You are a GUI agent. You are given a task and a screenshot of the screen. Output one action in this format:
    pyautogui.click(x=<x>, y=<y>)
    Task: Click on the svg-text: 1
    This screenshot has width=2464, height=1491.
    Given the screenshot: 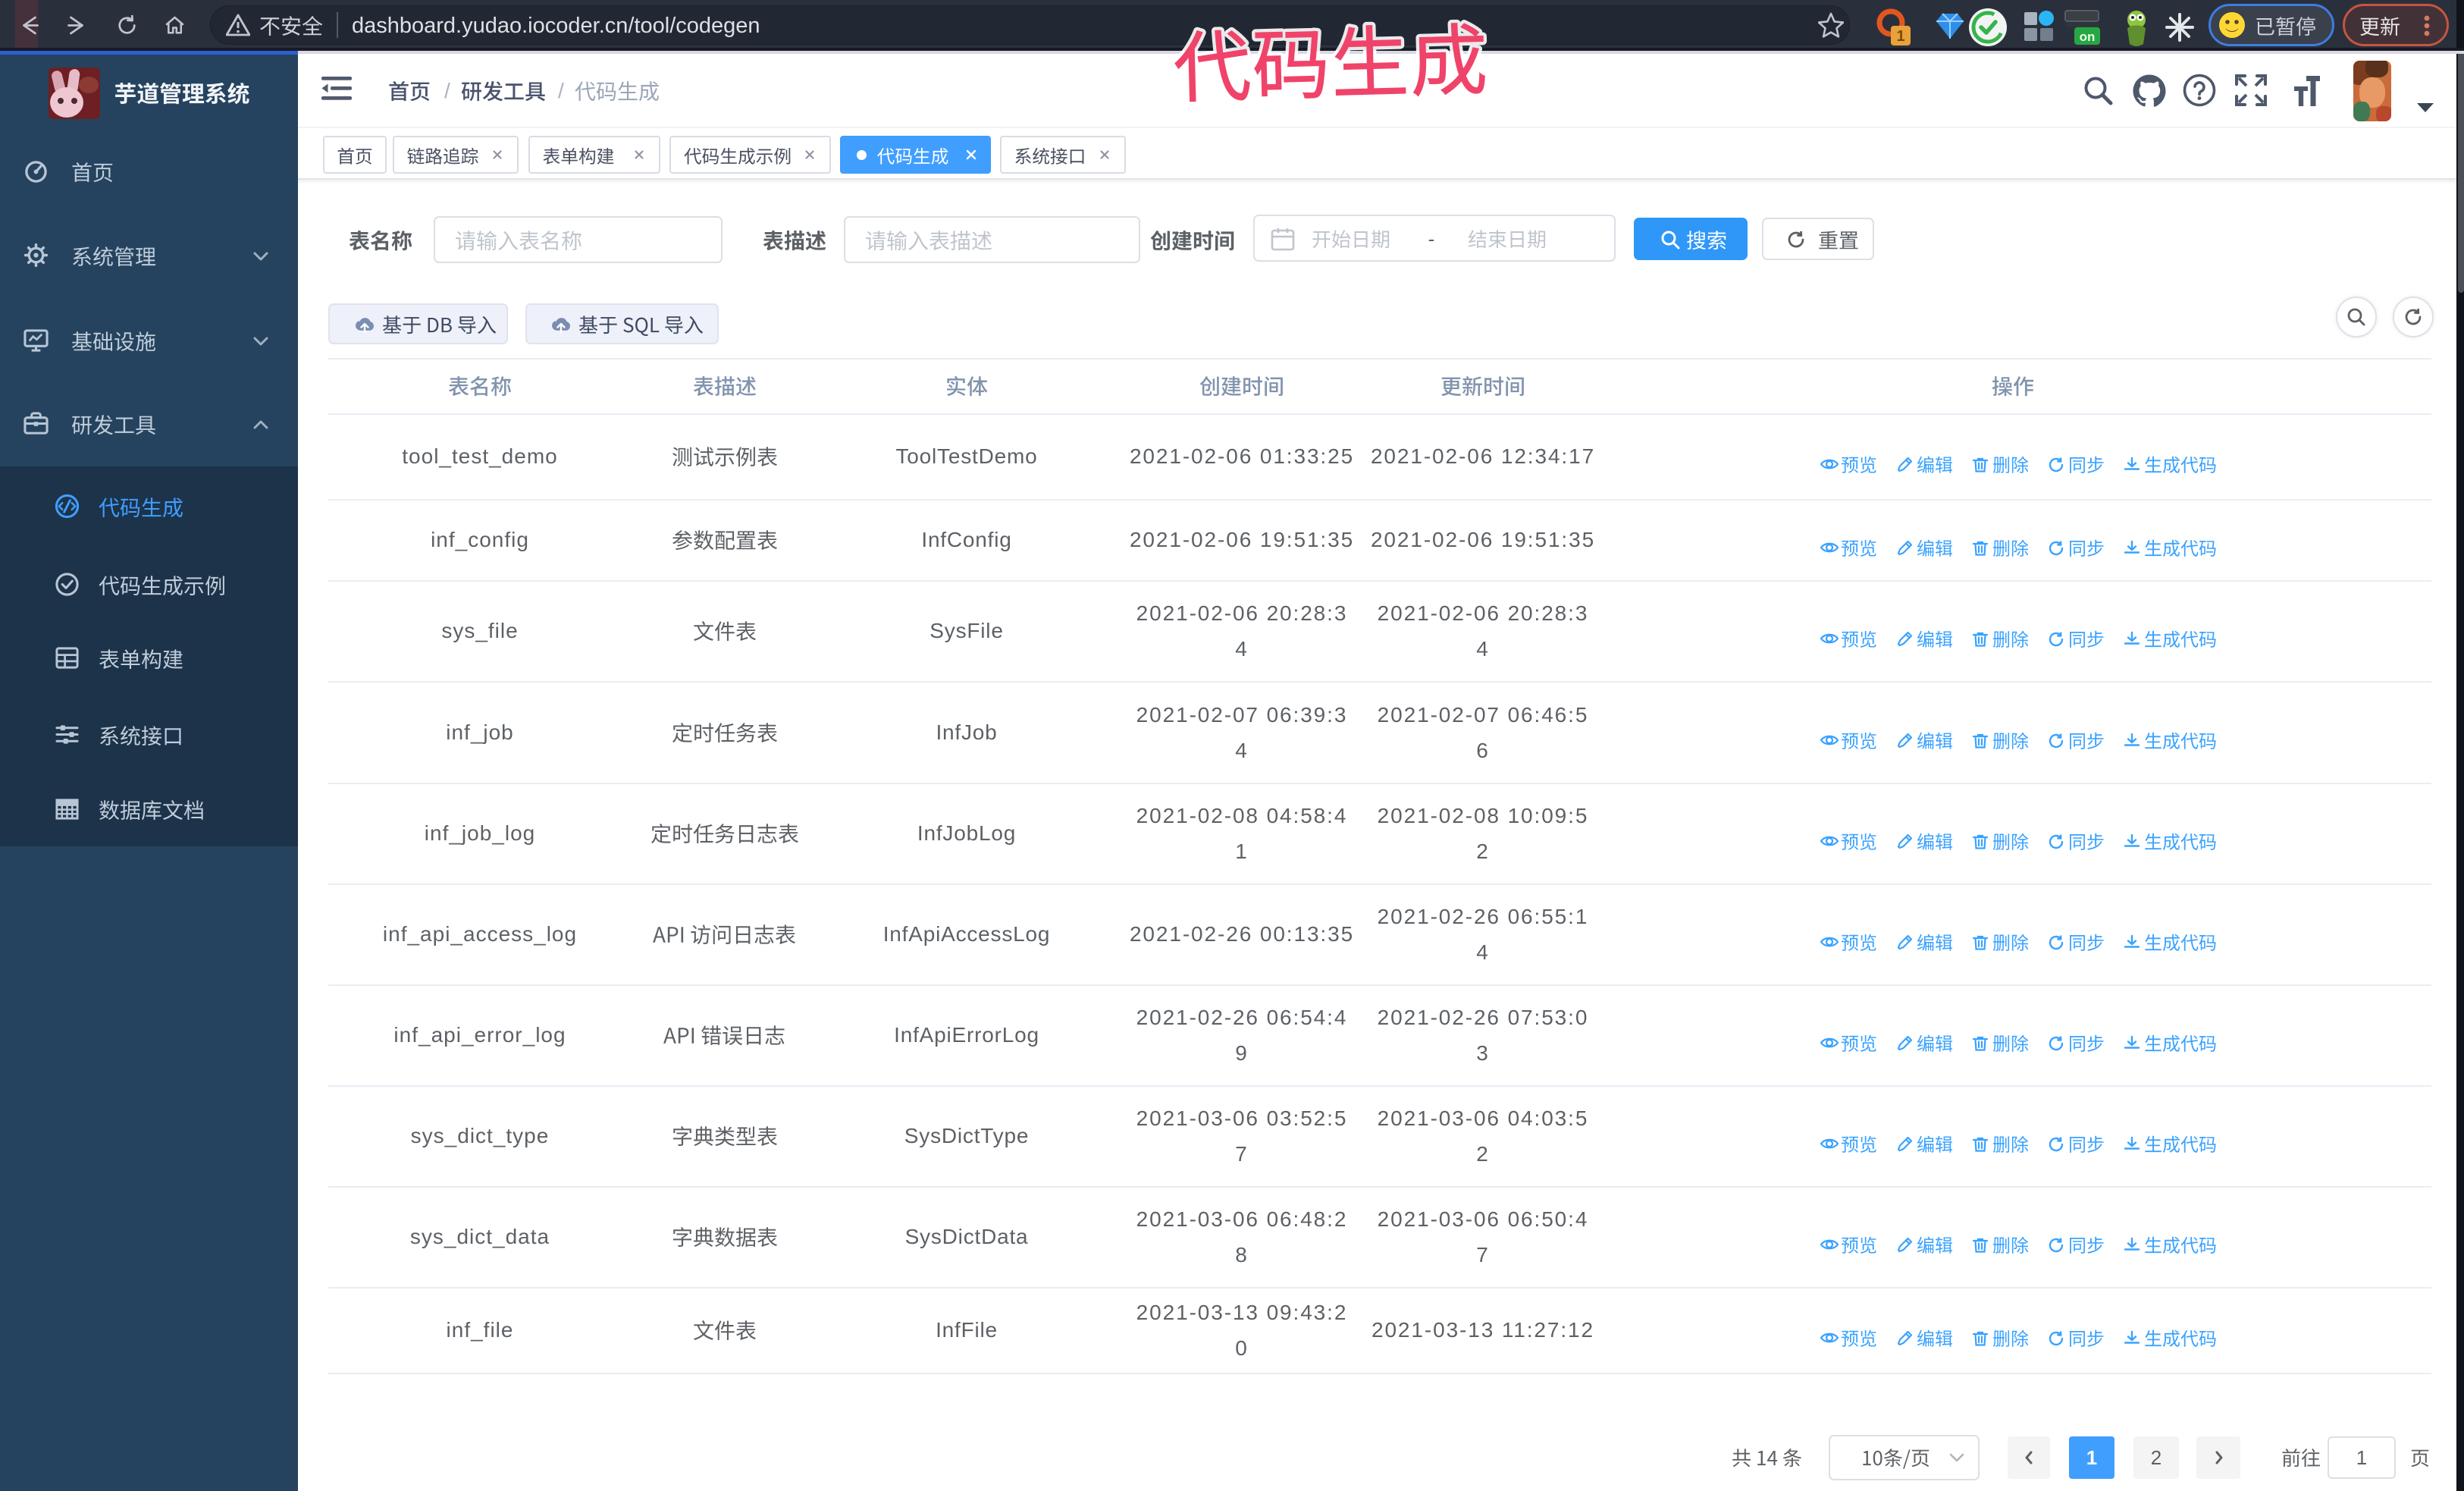 What is the action you would take?
    pyautogui.click(x=1900, y=36)
    